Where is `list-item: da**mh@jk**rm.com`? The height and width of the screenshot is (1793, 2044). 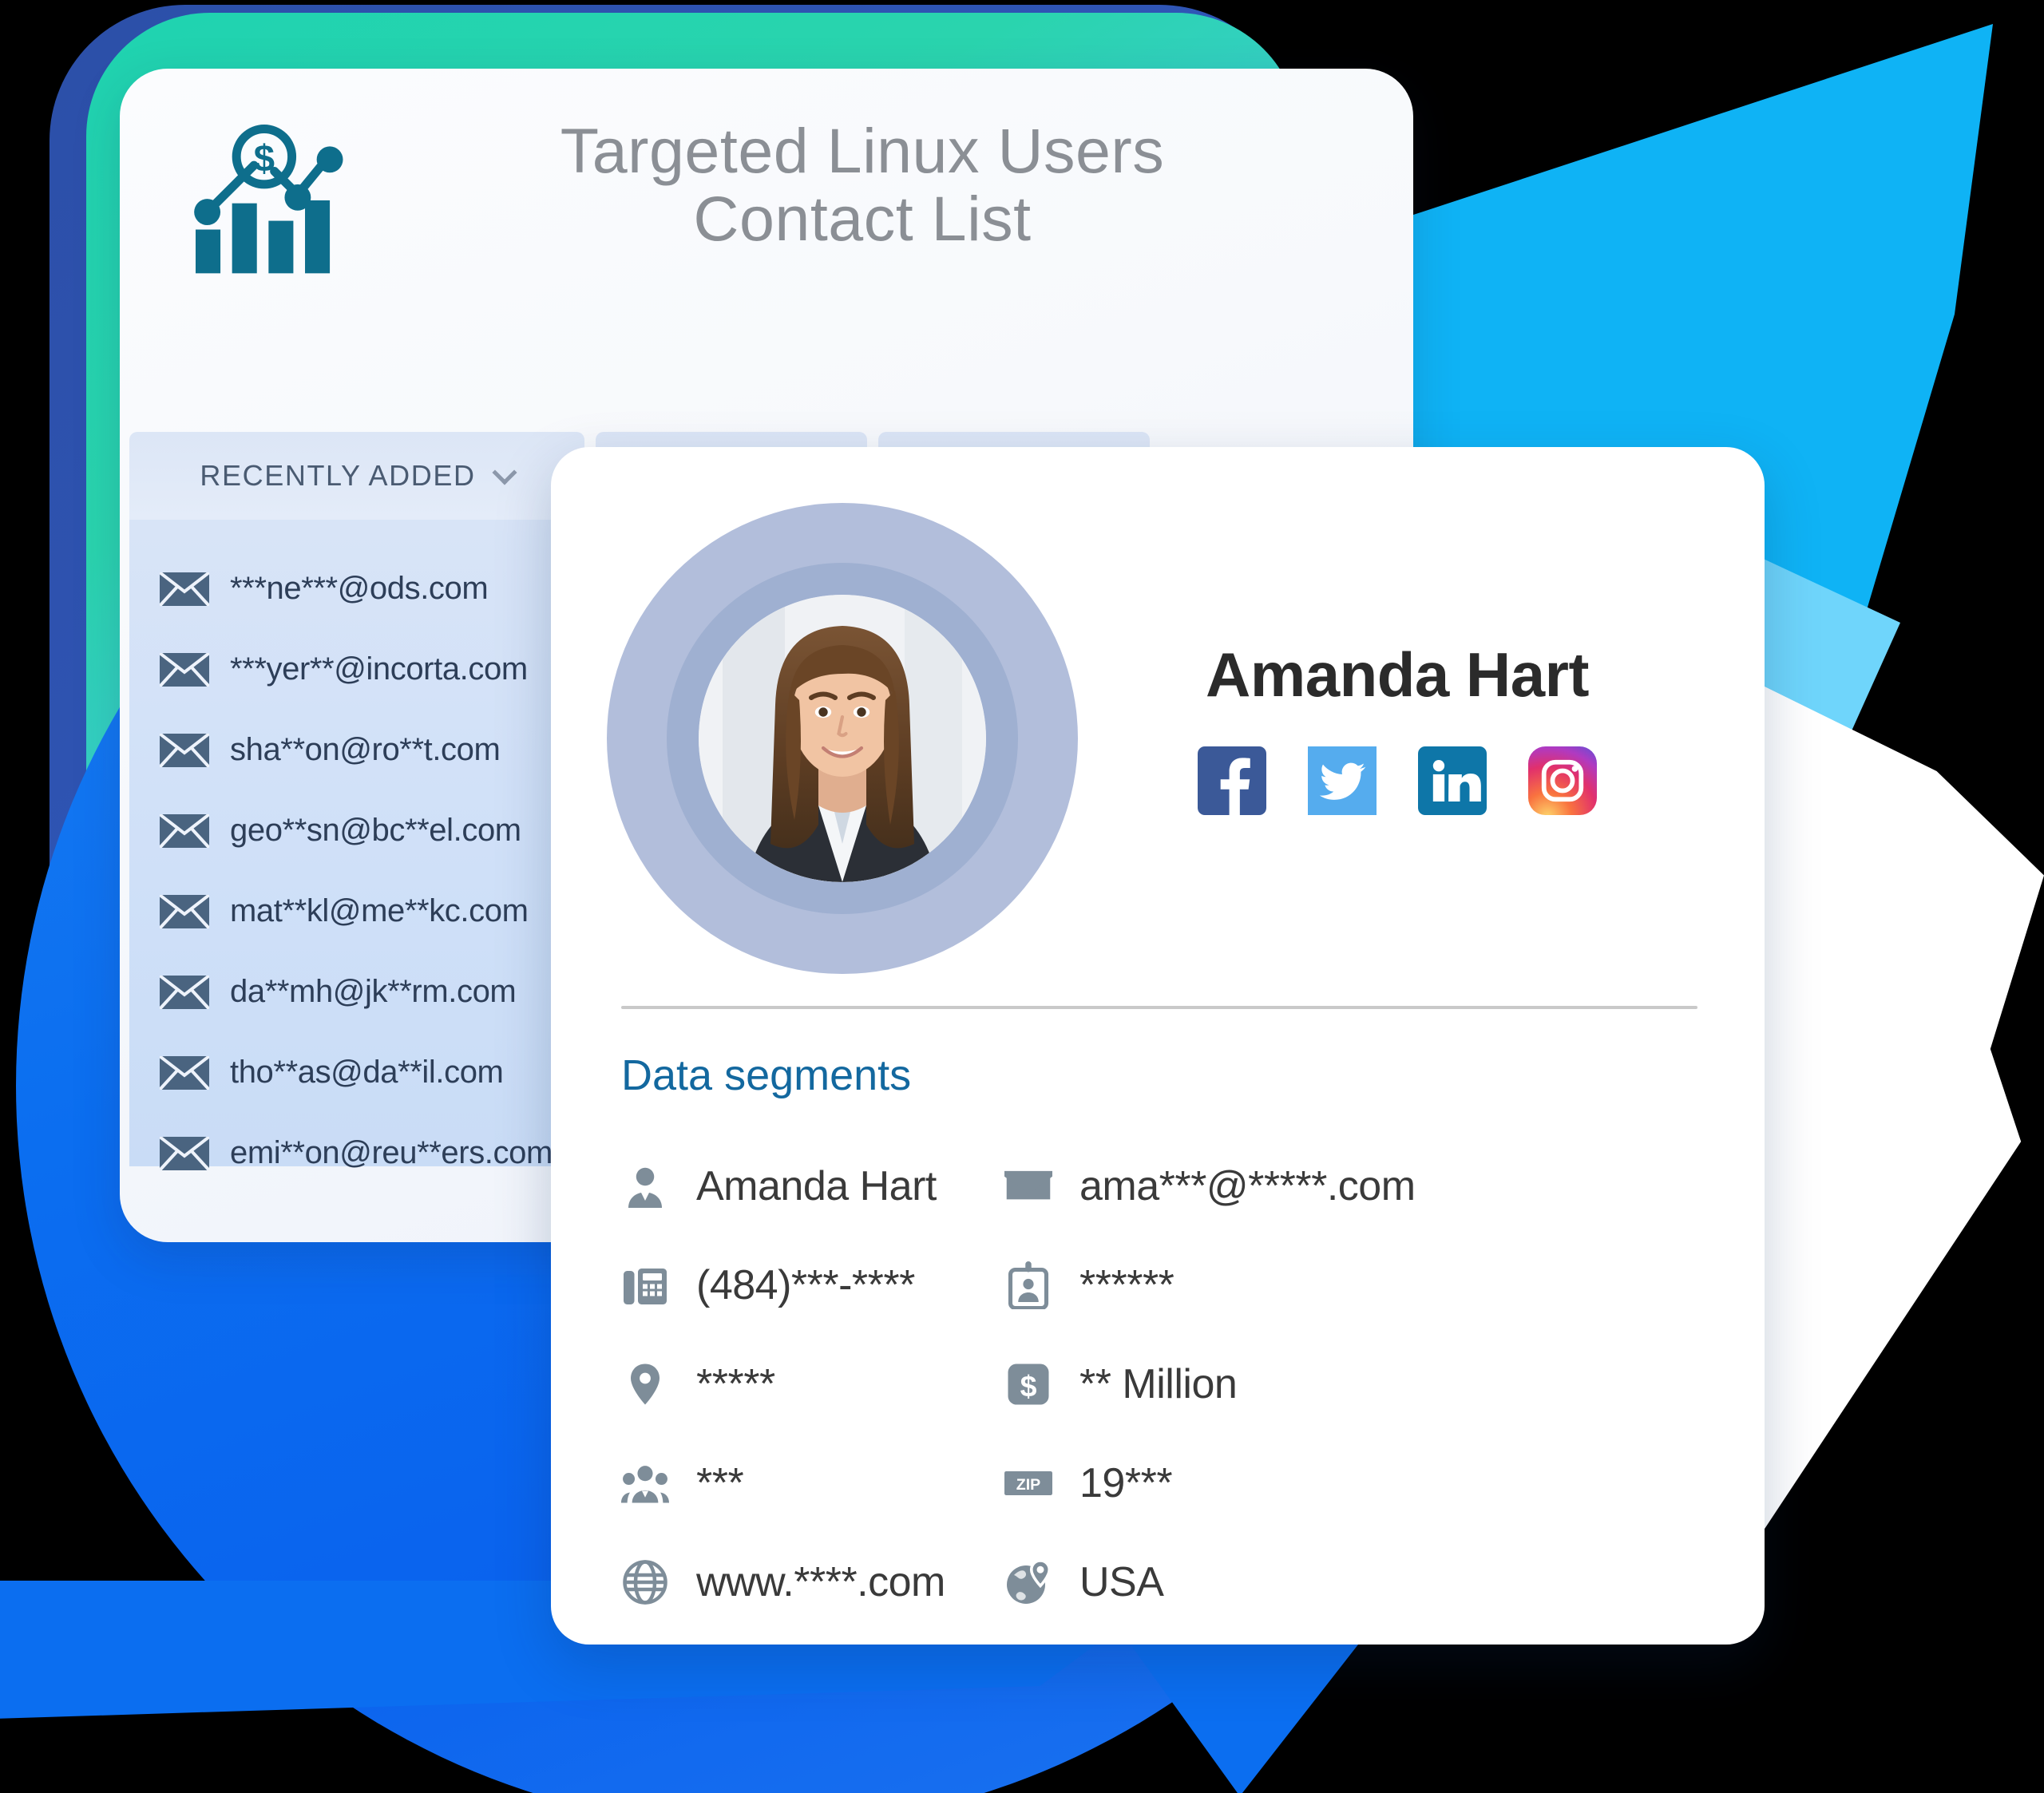 list-item: da**mh@jk**rm.com is located at coordinates (371, 992).